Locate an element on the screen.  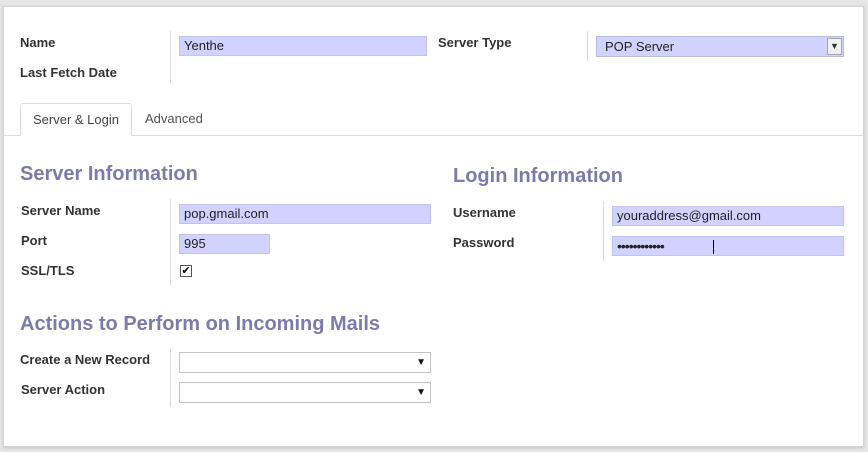
server-name-label: Server Name is located at coordinates (61, 210).